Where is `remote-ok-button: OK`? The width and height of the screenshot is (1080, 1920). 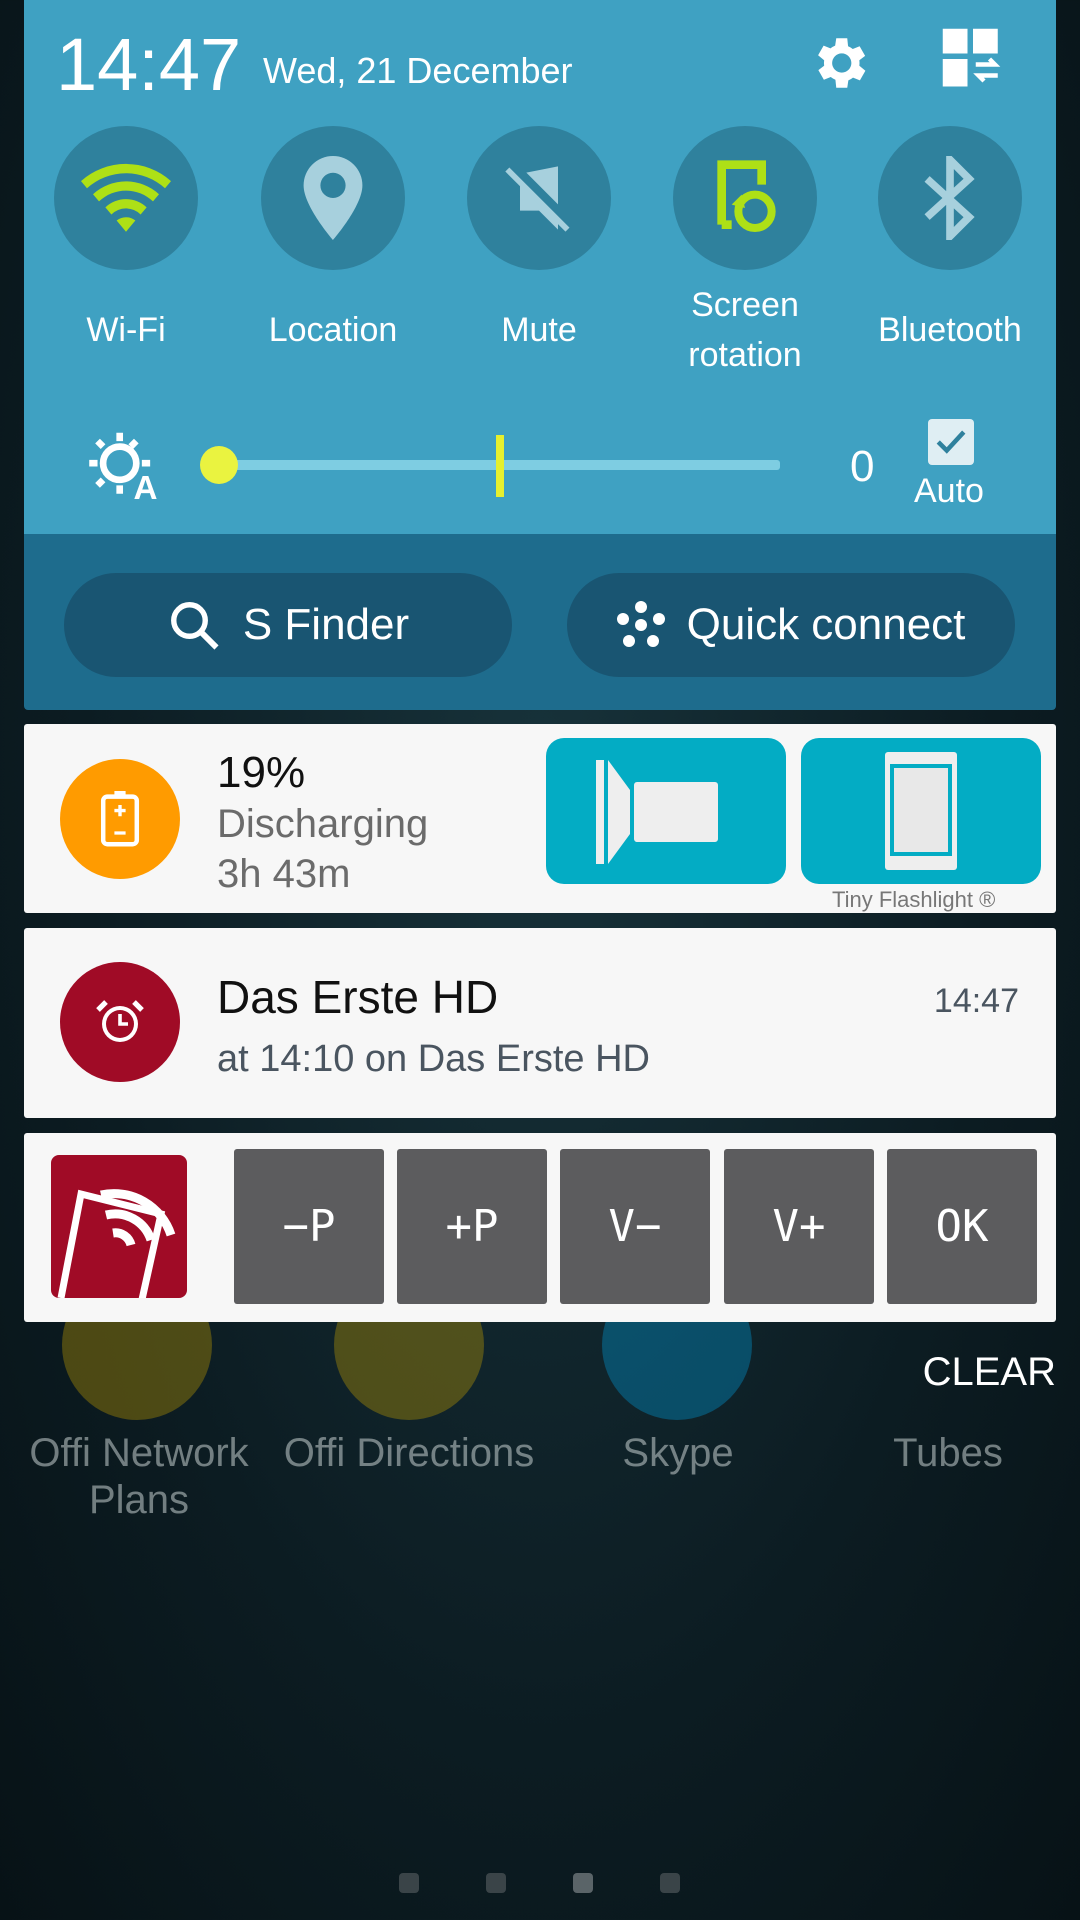 remote-ok-button: OK is located at coordinates (962, 1226).